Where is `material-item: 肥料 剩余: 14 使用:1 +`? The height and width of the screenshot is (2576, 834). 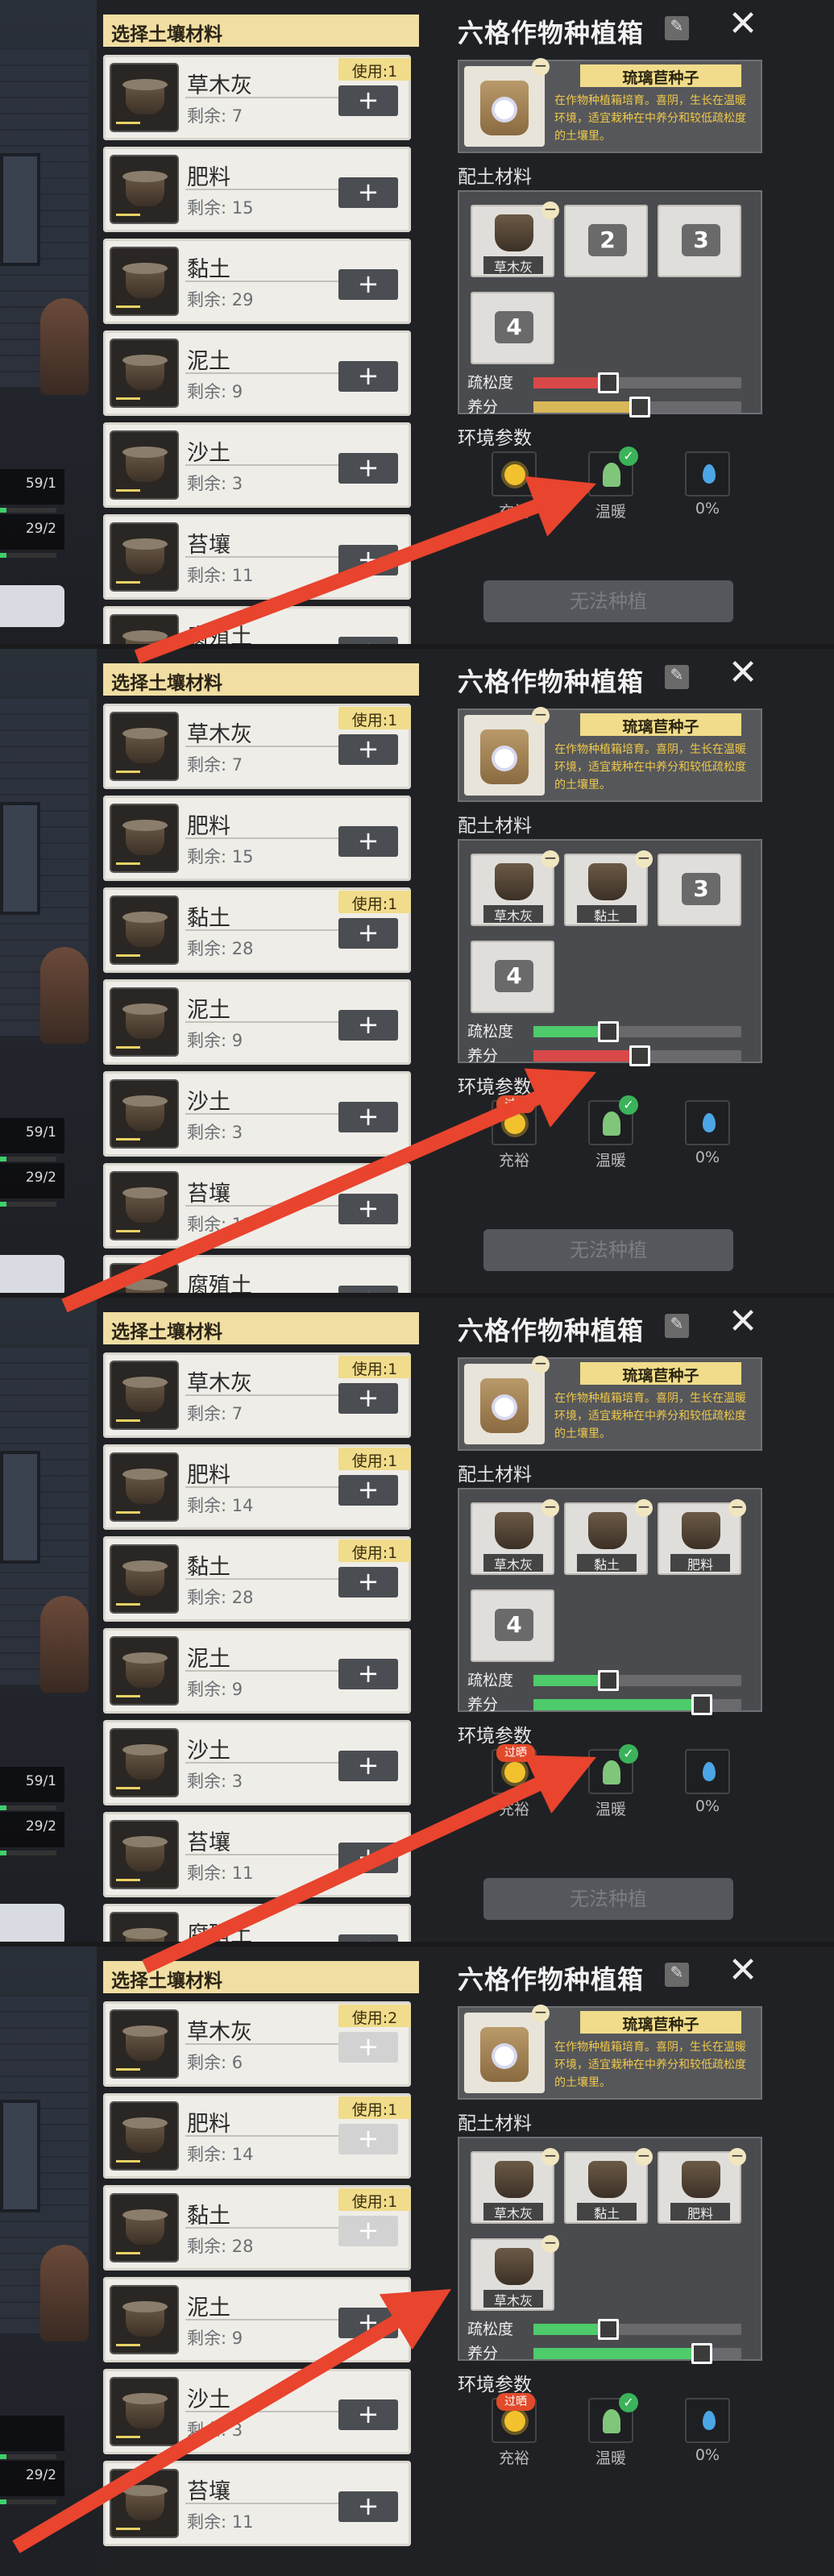
material-item: 肥料 剩余: 14 使用:1 + is located at coordinates (257, 2136).